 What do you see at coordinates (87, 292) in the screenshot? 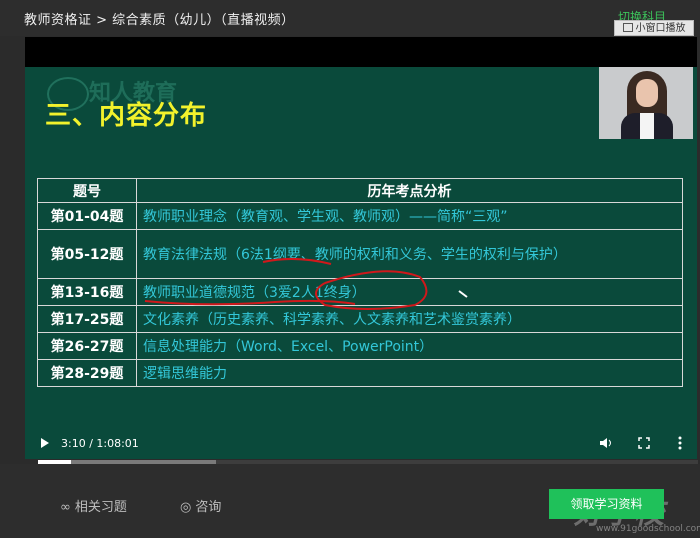
I see `row-num: 第13-16题` at bounding box center [87, 292].